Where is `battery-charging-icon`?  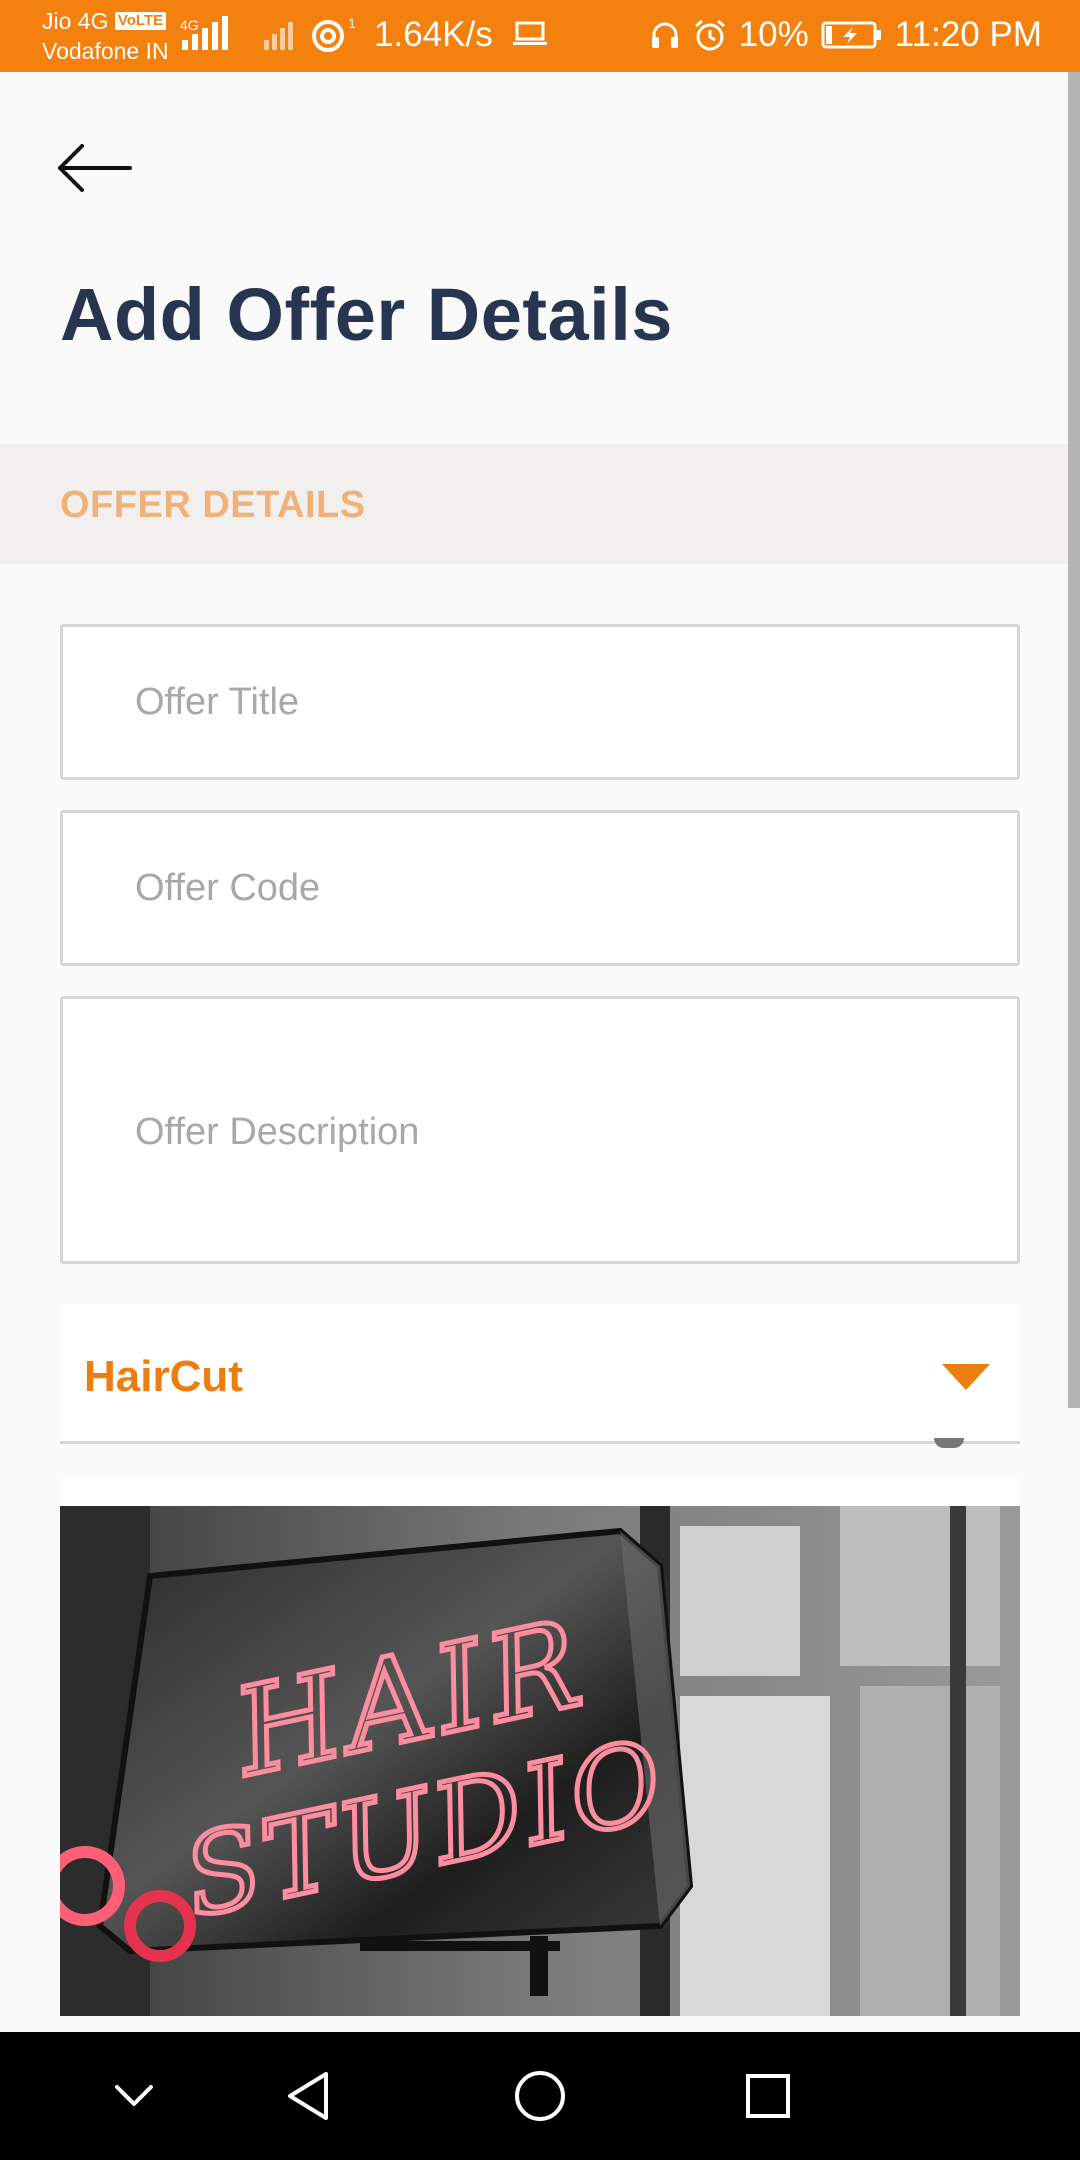 battery-charging-icon is located at coordinates (851, 35).